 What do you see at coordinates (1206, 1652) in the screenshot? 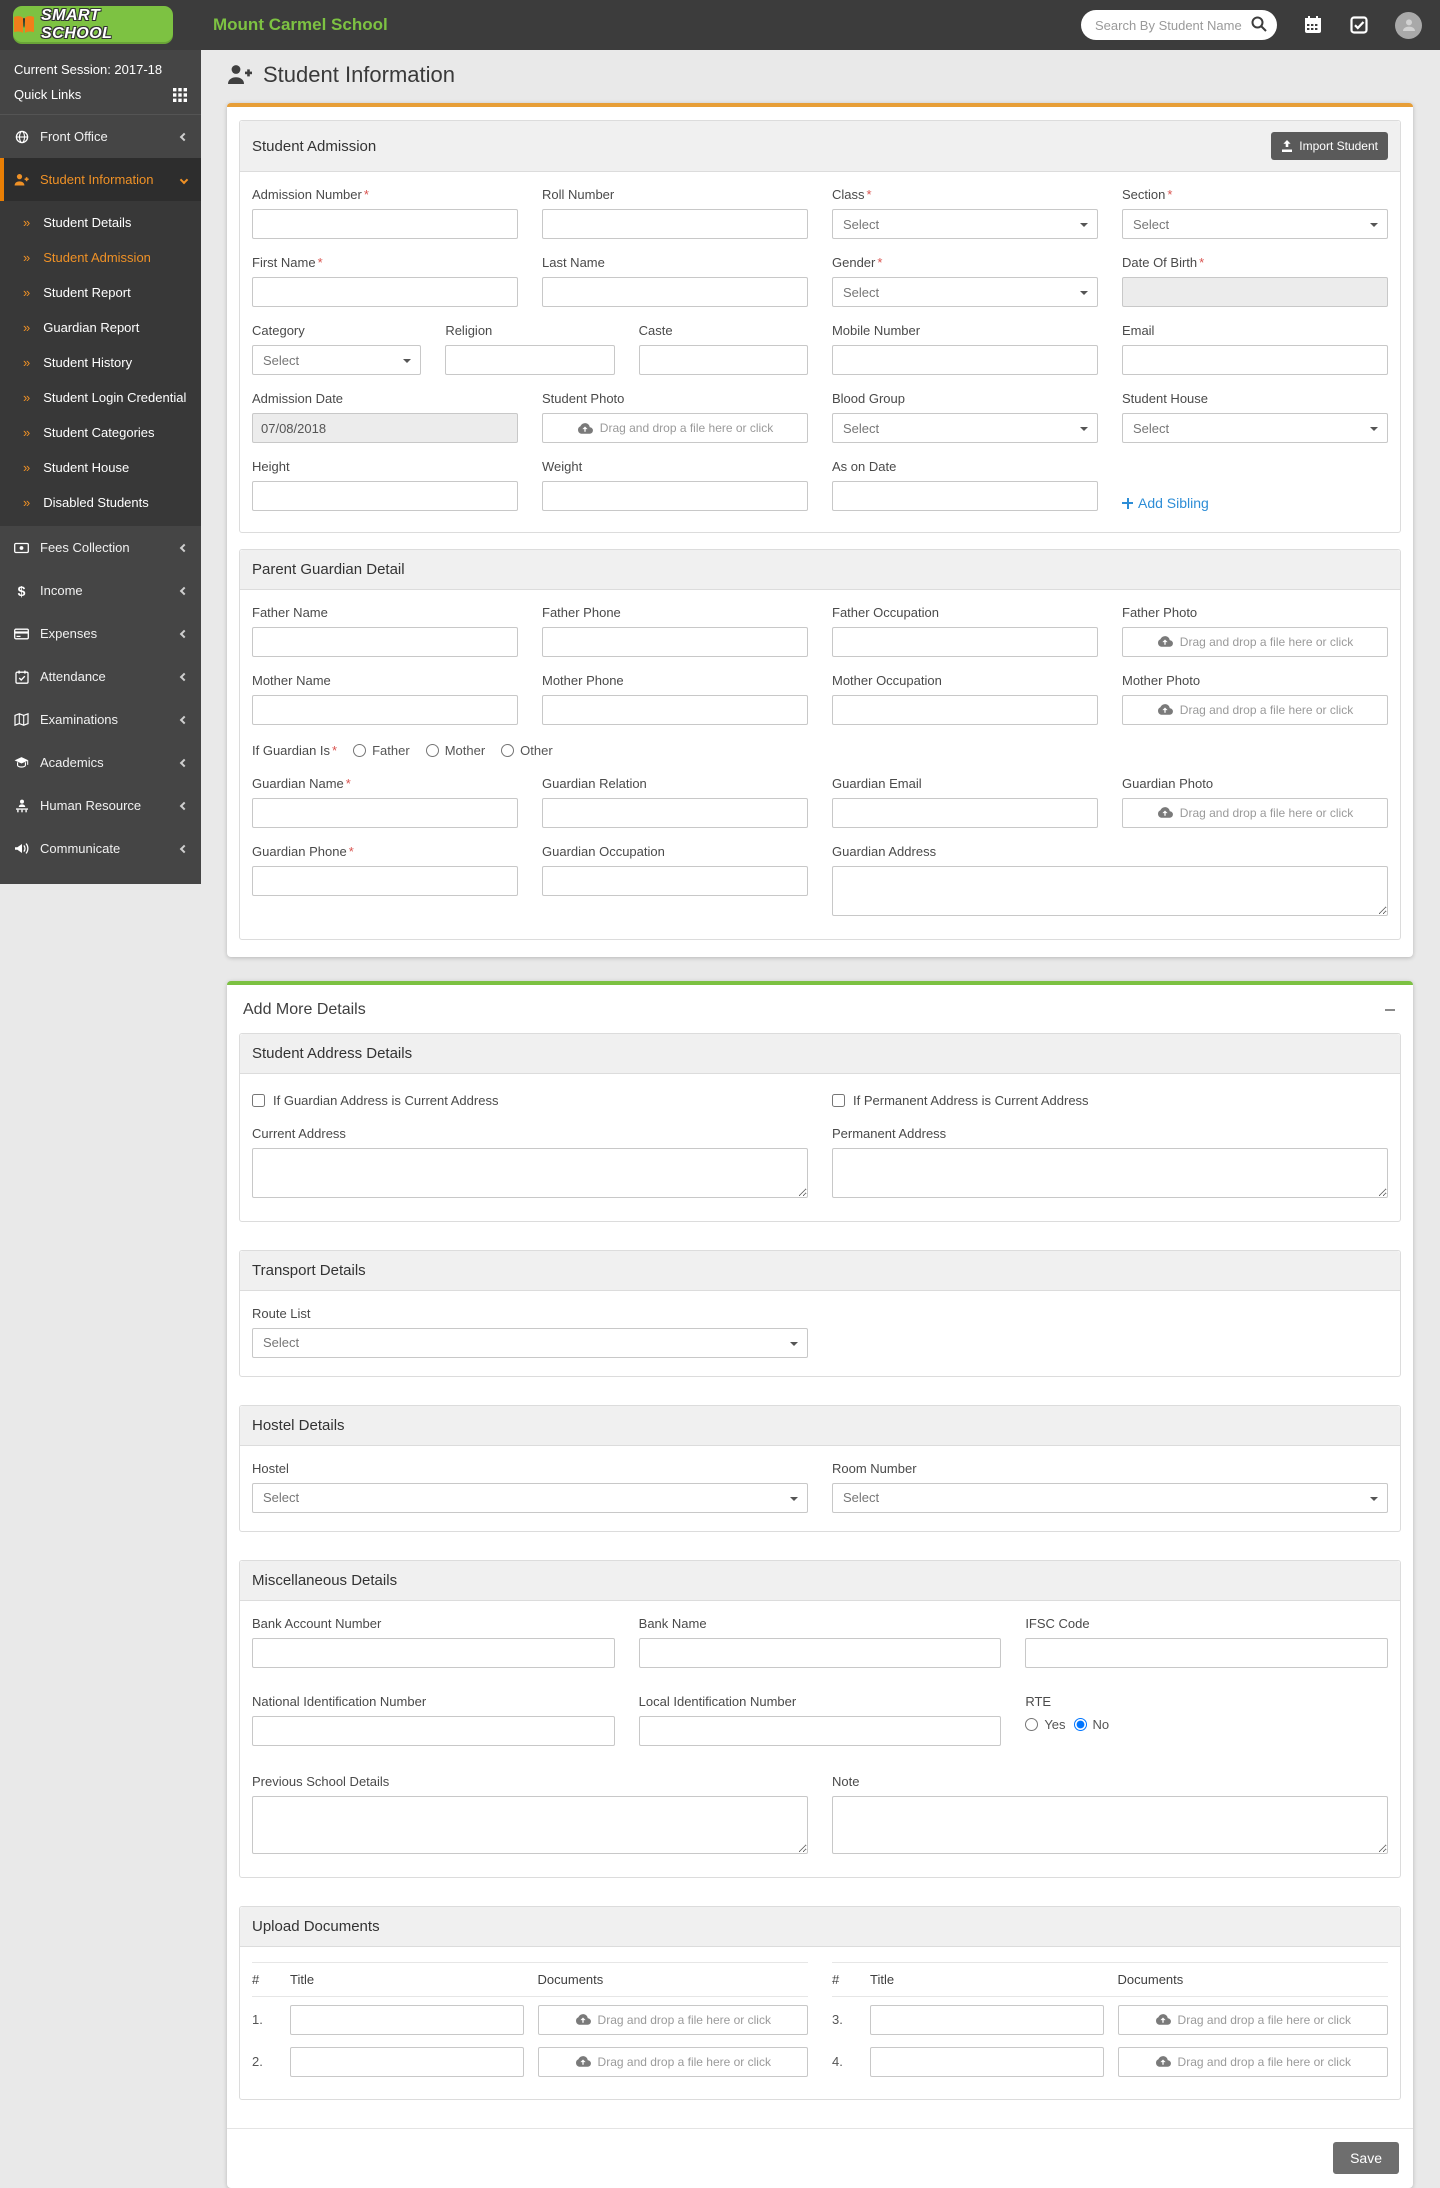
I see `ifsc-code-input` at bounding box center [1206, 1652].